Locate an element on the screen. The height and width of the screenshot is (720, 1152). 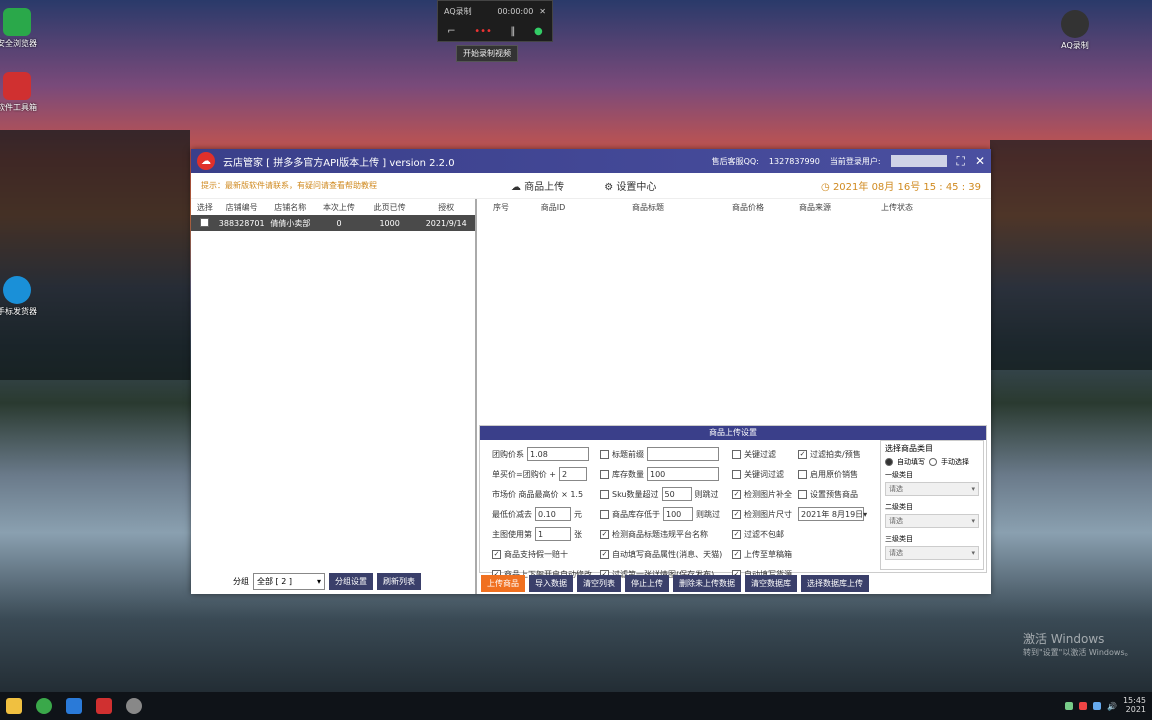
desktop-icon-browser: 安全浏览器 is located at coordinates (26, 28).